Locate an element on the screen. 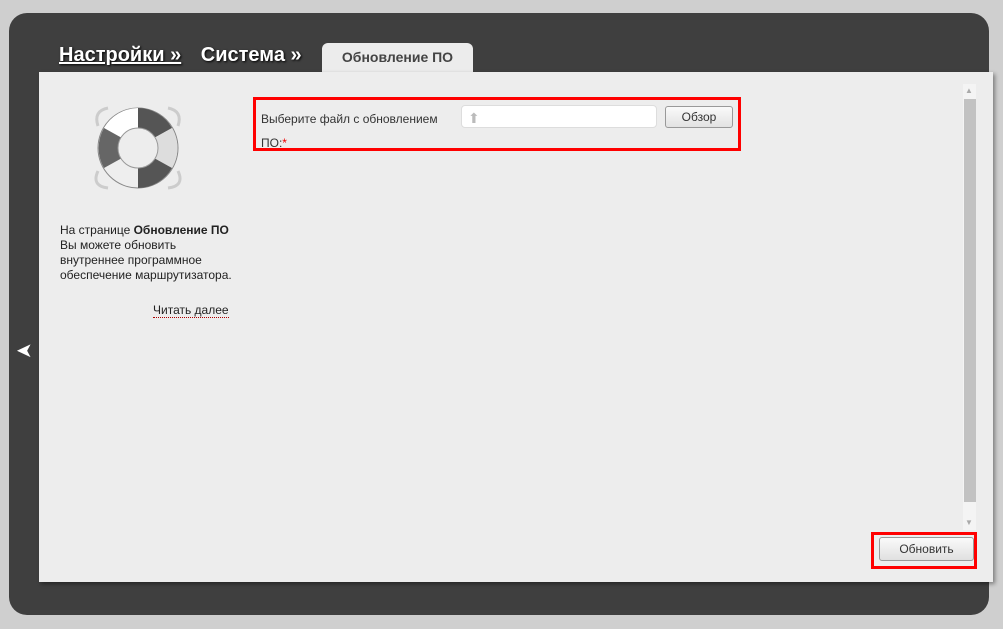  breadcrumb: Настройки » Система » is located at coordinates (187, 55).